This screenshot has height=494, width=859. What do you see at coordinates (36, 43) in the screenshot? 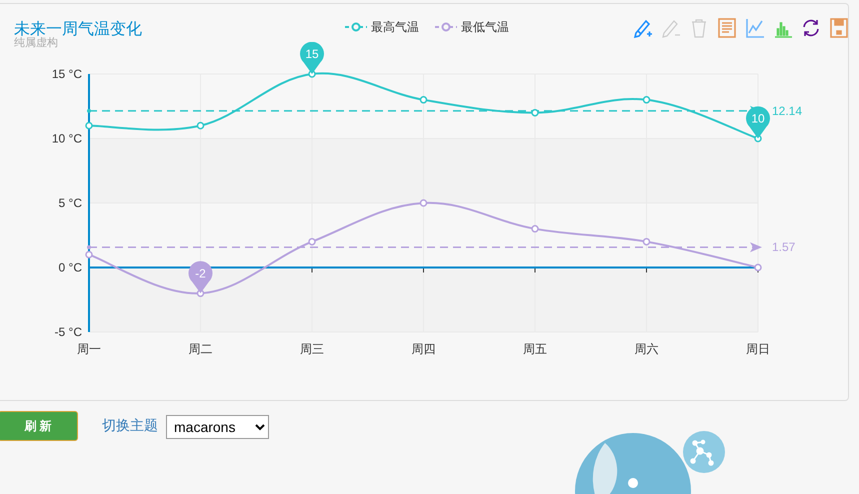
I see `chart-subtitle: 纯属虚构` at bounding box center [36, 43].